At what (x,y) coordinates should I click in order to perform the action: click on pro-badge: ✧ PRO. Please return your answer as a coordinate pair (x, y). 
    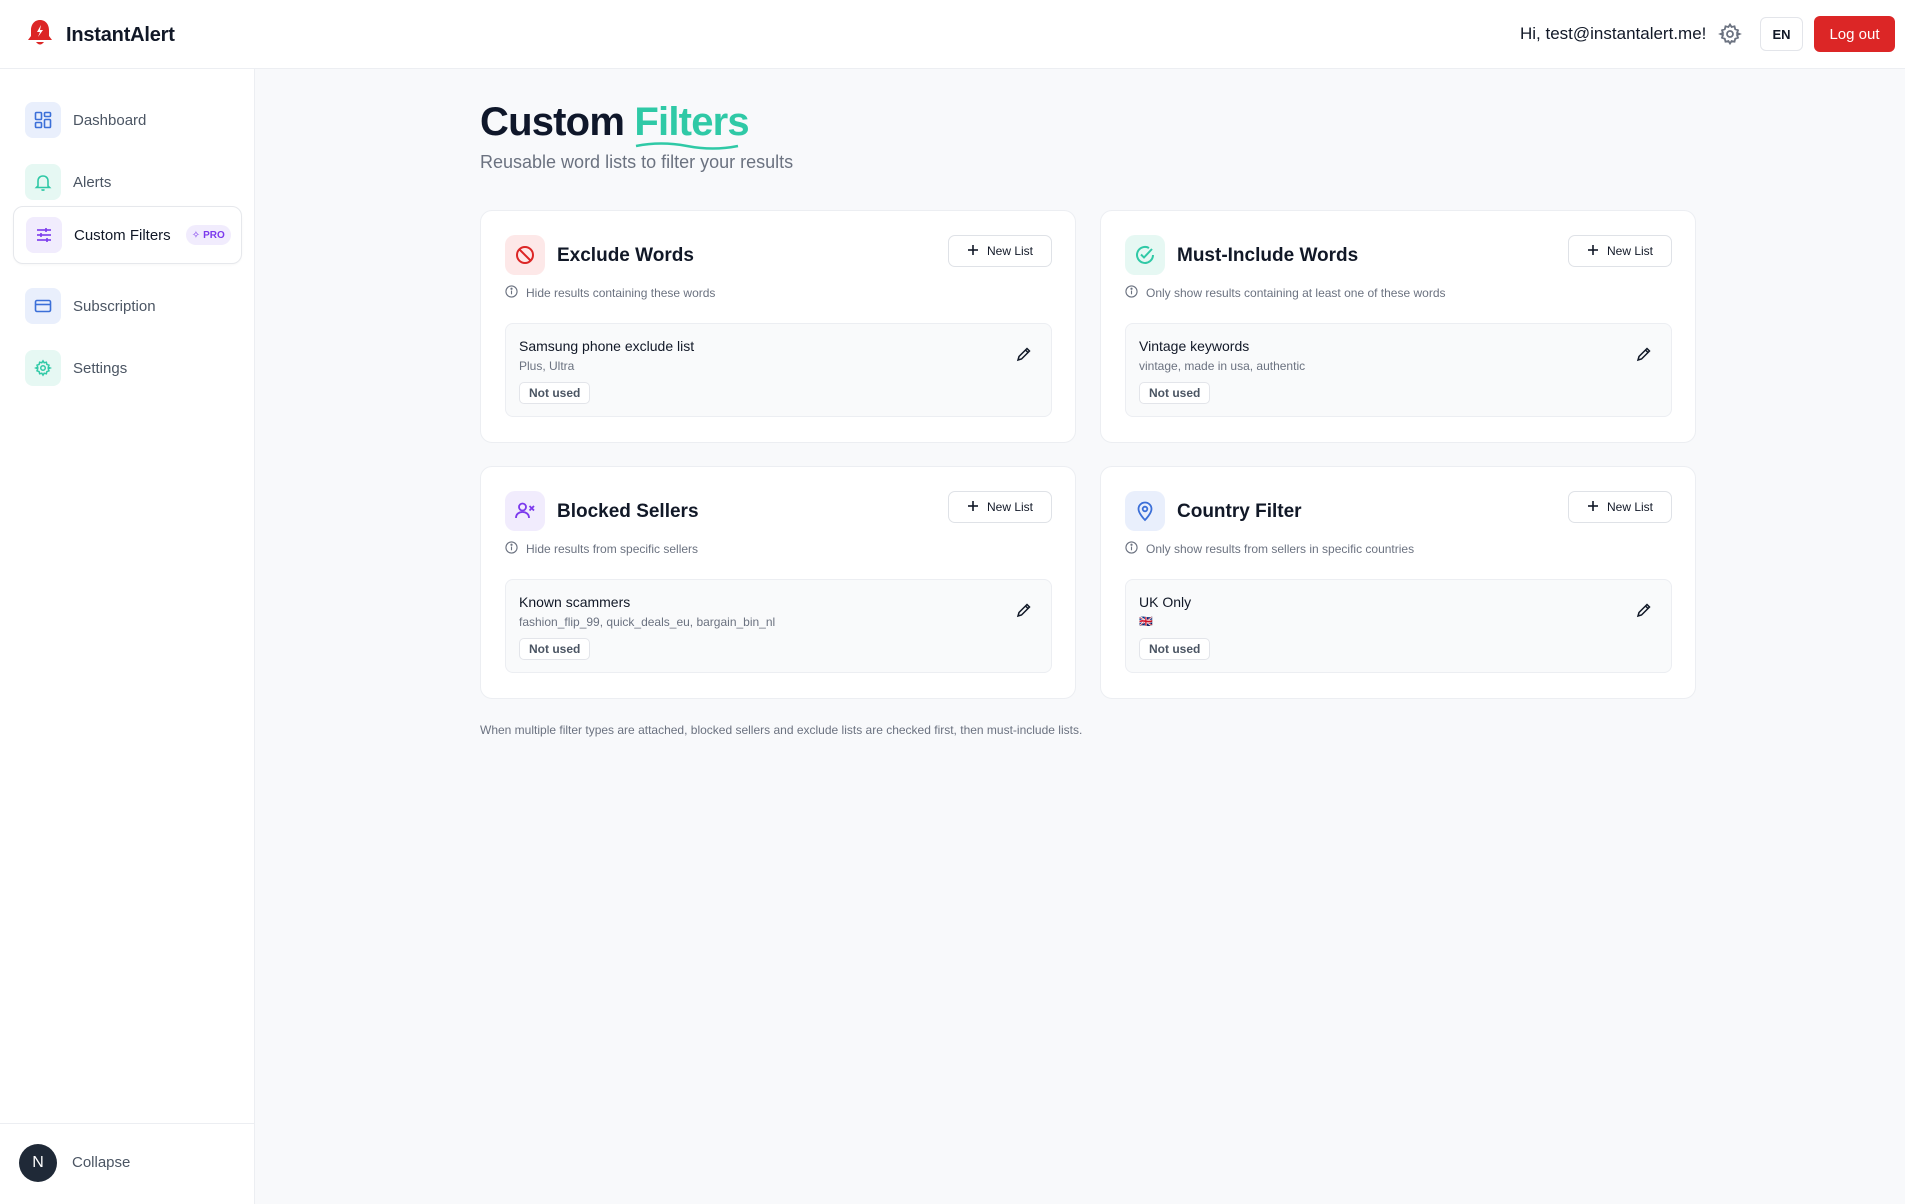
    Looking at the image, I should click on (208, 235).